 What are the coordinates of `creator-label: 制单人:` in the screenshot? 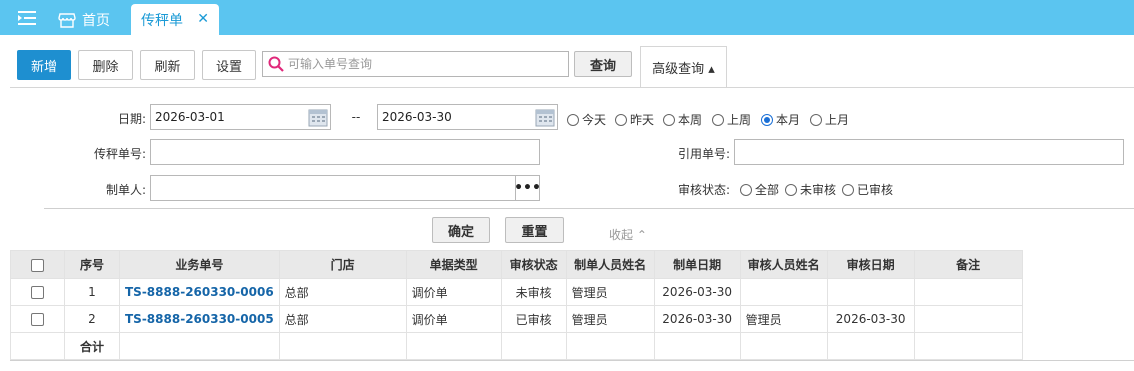 It's located at (125, 190).